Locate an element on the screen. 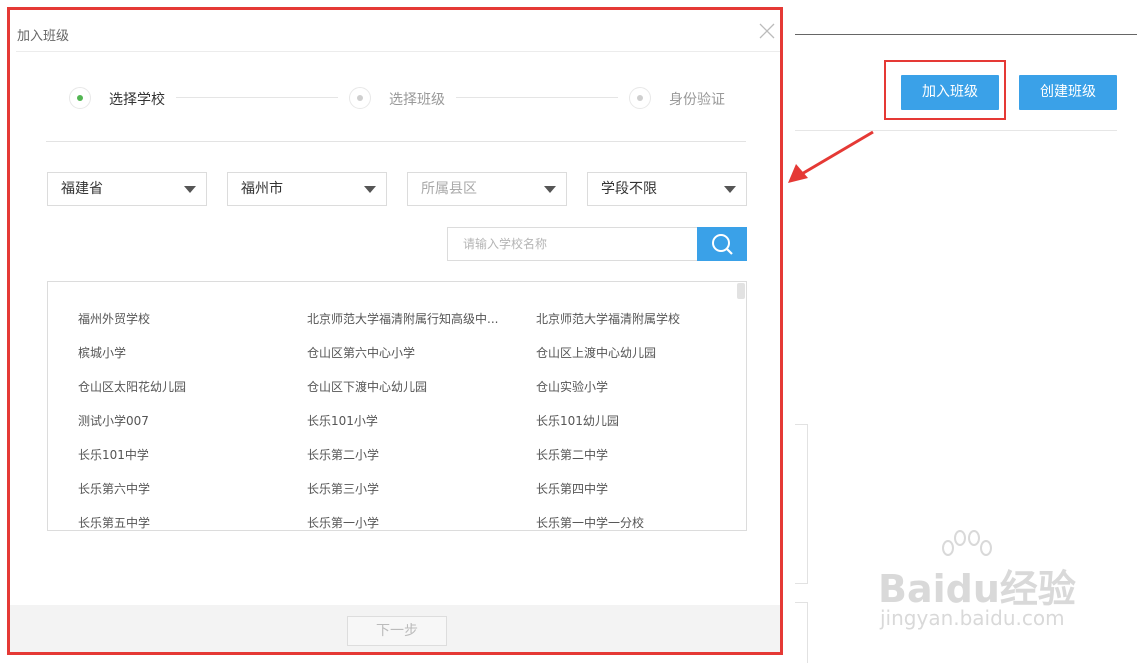 This screenshot has width=1147, height=663. page-top-divider is located at coordinates (966, 34).